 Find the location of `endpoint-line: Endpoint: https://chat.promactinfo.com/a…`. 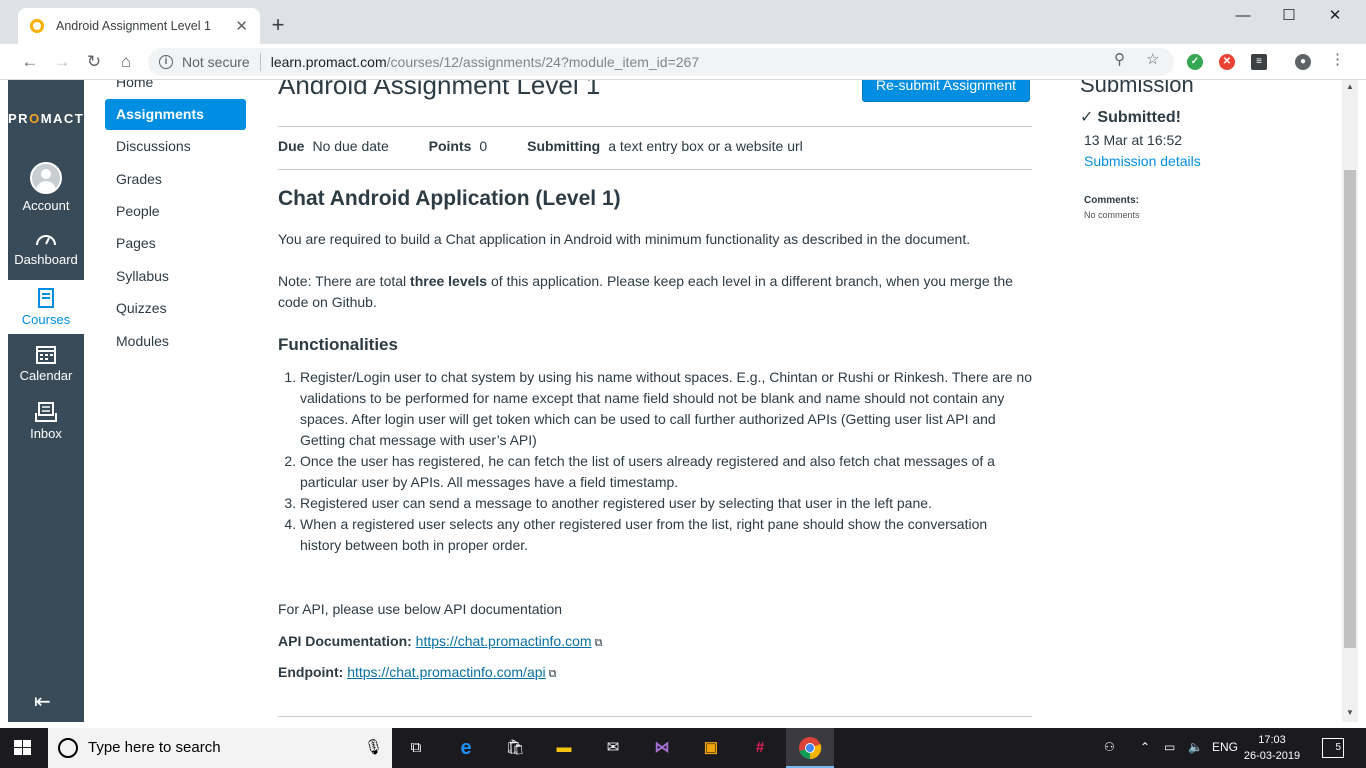

endpoint-line: Endpoint: https://chat.promactinfo.com/a… is located at coordinates (655, 673).